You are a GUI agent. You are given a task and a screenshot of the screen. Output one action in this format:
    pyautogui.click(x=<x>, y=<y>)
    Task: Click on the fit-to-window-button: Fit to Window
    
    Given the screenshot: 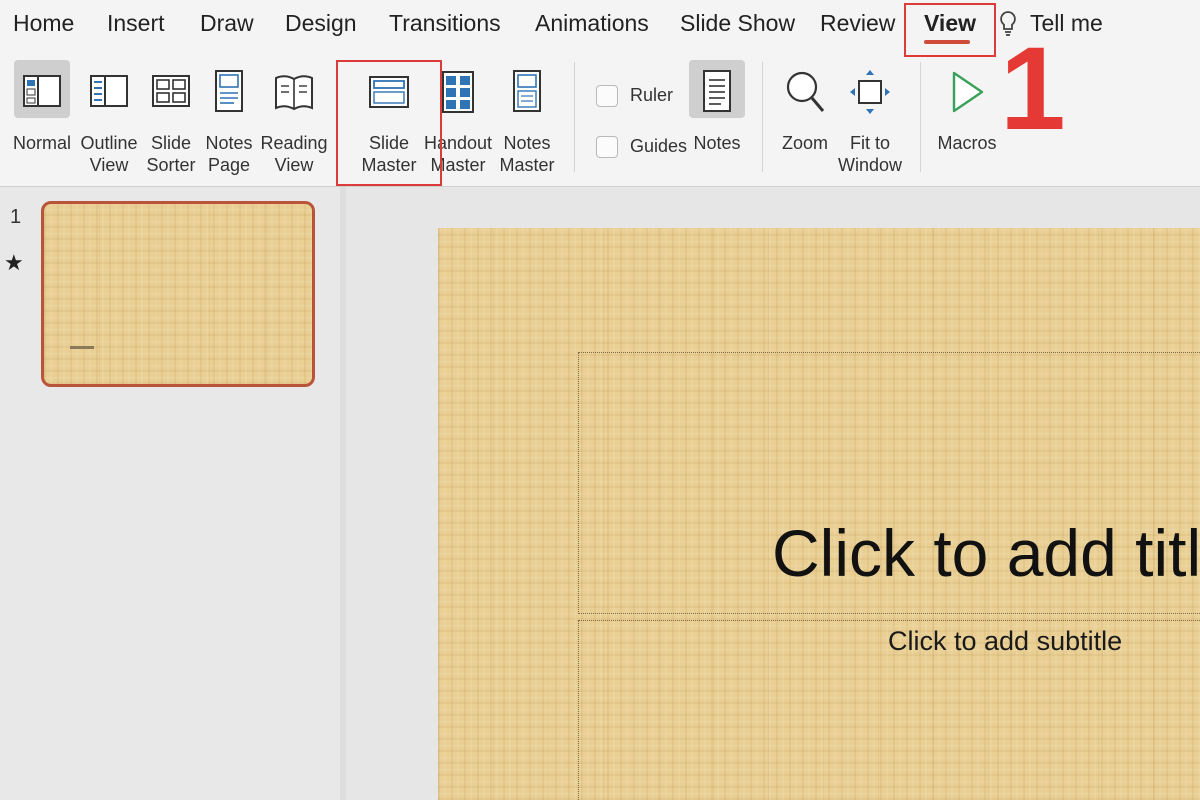 What is the action you would take?
    pyautogui.click(x=870, y=117)
    